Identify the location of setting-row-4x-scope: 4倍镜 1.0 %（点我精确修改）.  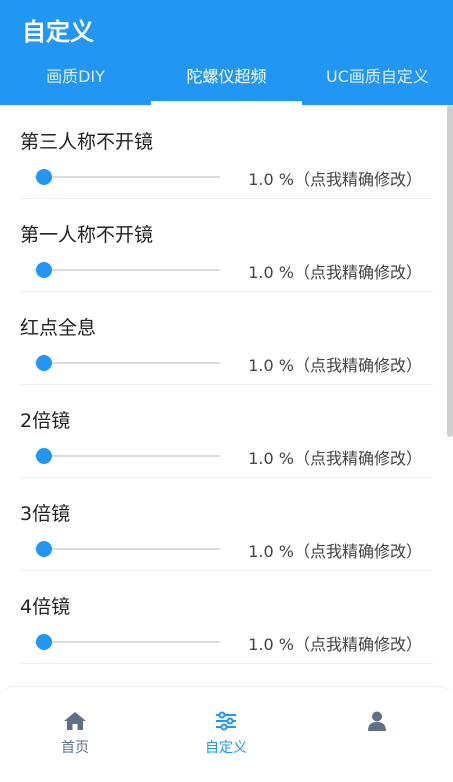
(226, 617).